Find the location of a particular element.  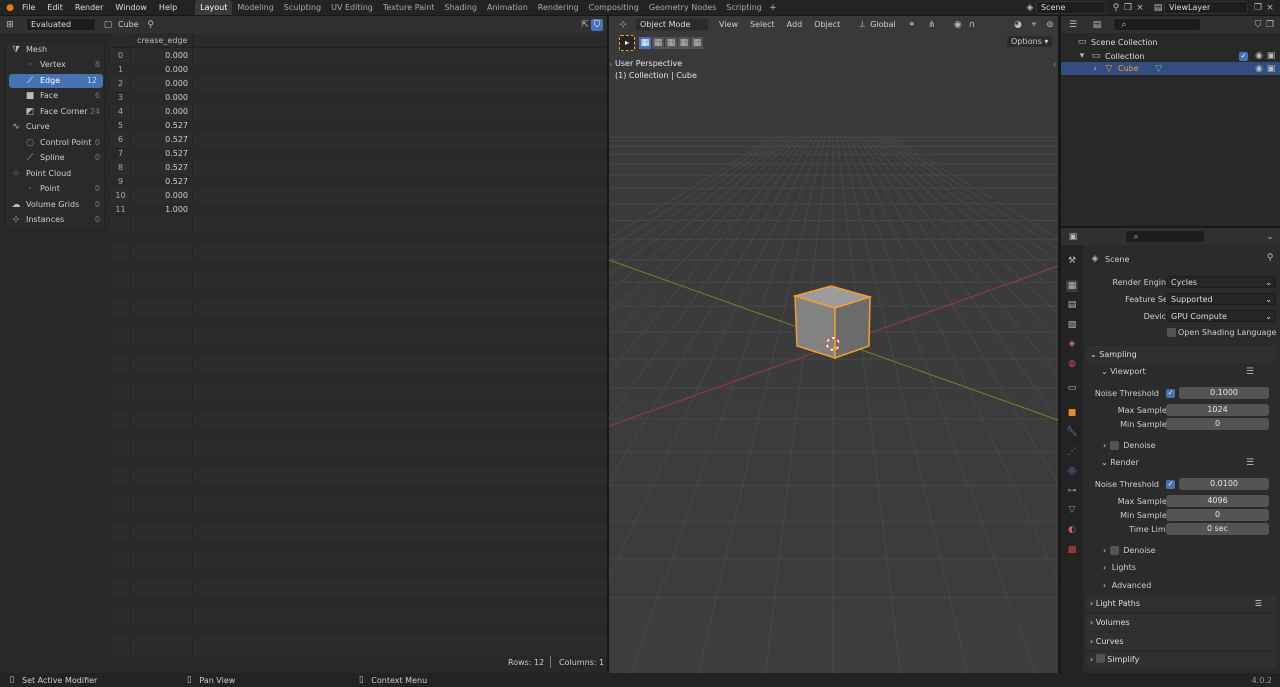

menu-window: Window is located at coordinates (131, 7).